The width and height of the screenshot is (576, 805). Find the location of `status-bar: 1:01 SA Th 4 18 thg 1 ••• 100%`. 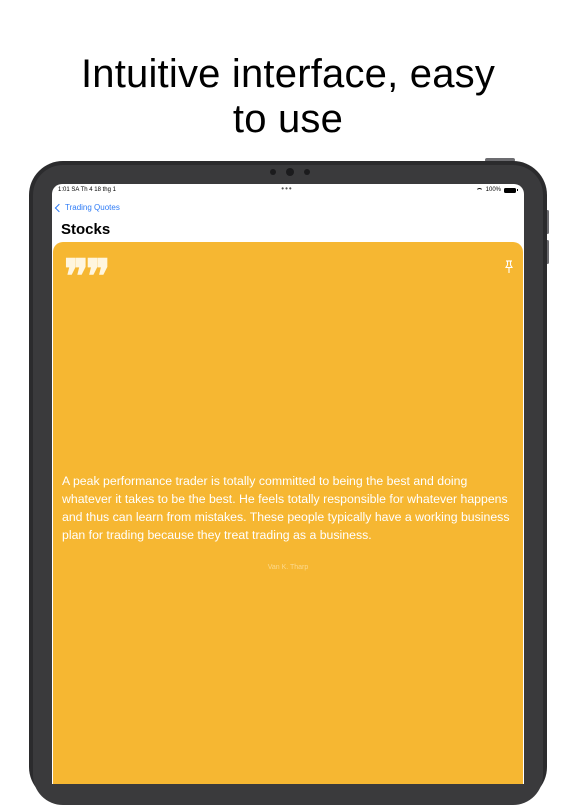

status-bar: 1:01 SA Th 4 18 thg 1 ••• 100% is located at coordinates (288, 190).